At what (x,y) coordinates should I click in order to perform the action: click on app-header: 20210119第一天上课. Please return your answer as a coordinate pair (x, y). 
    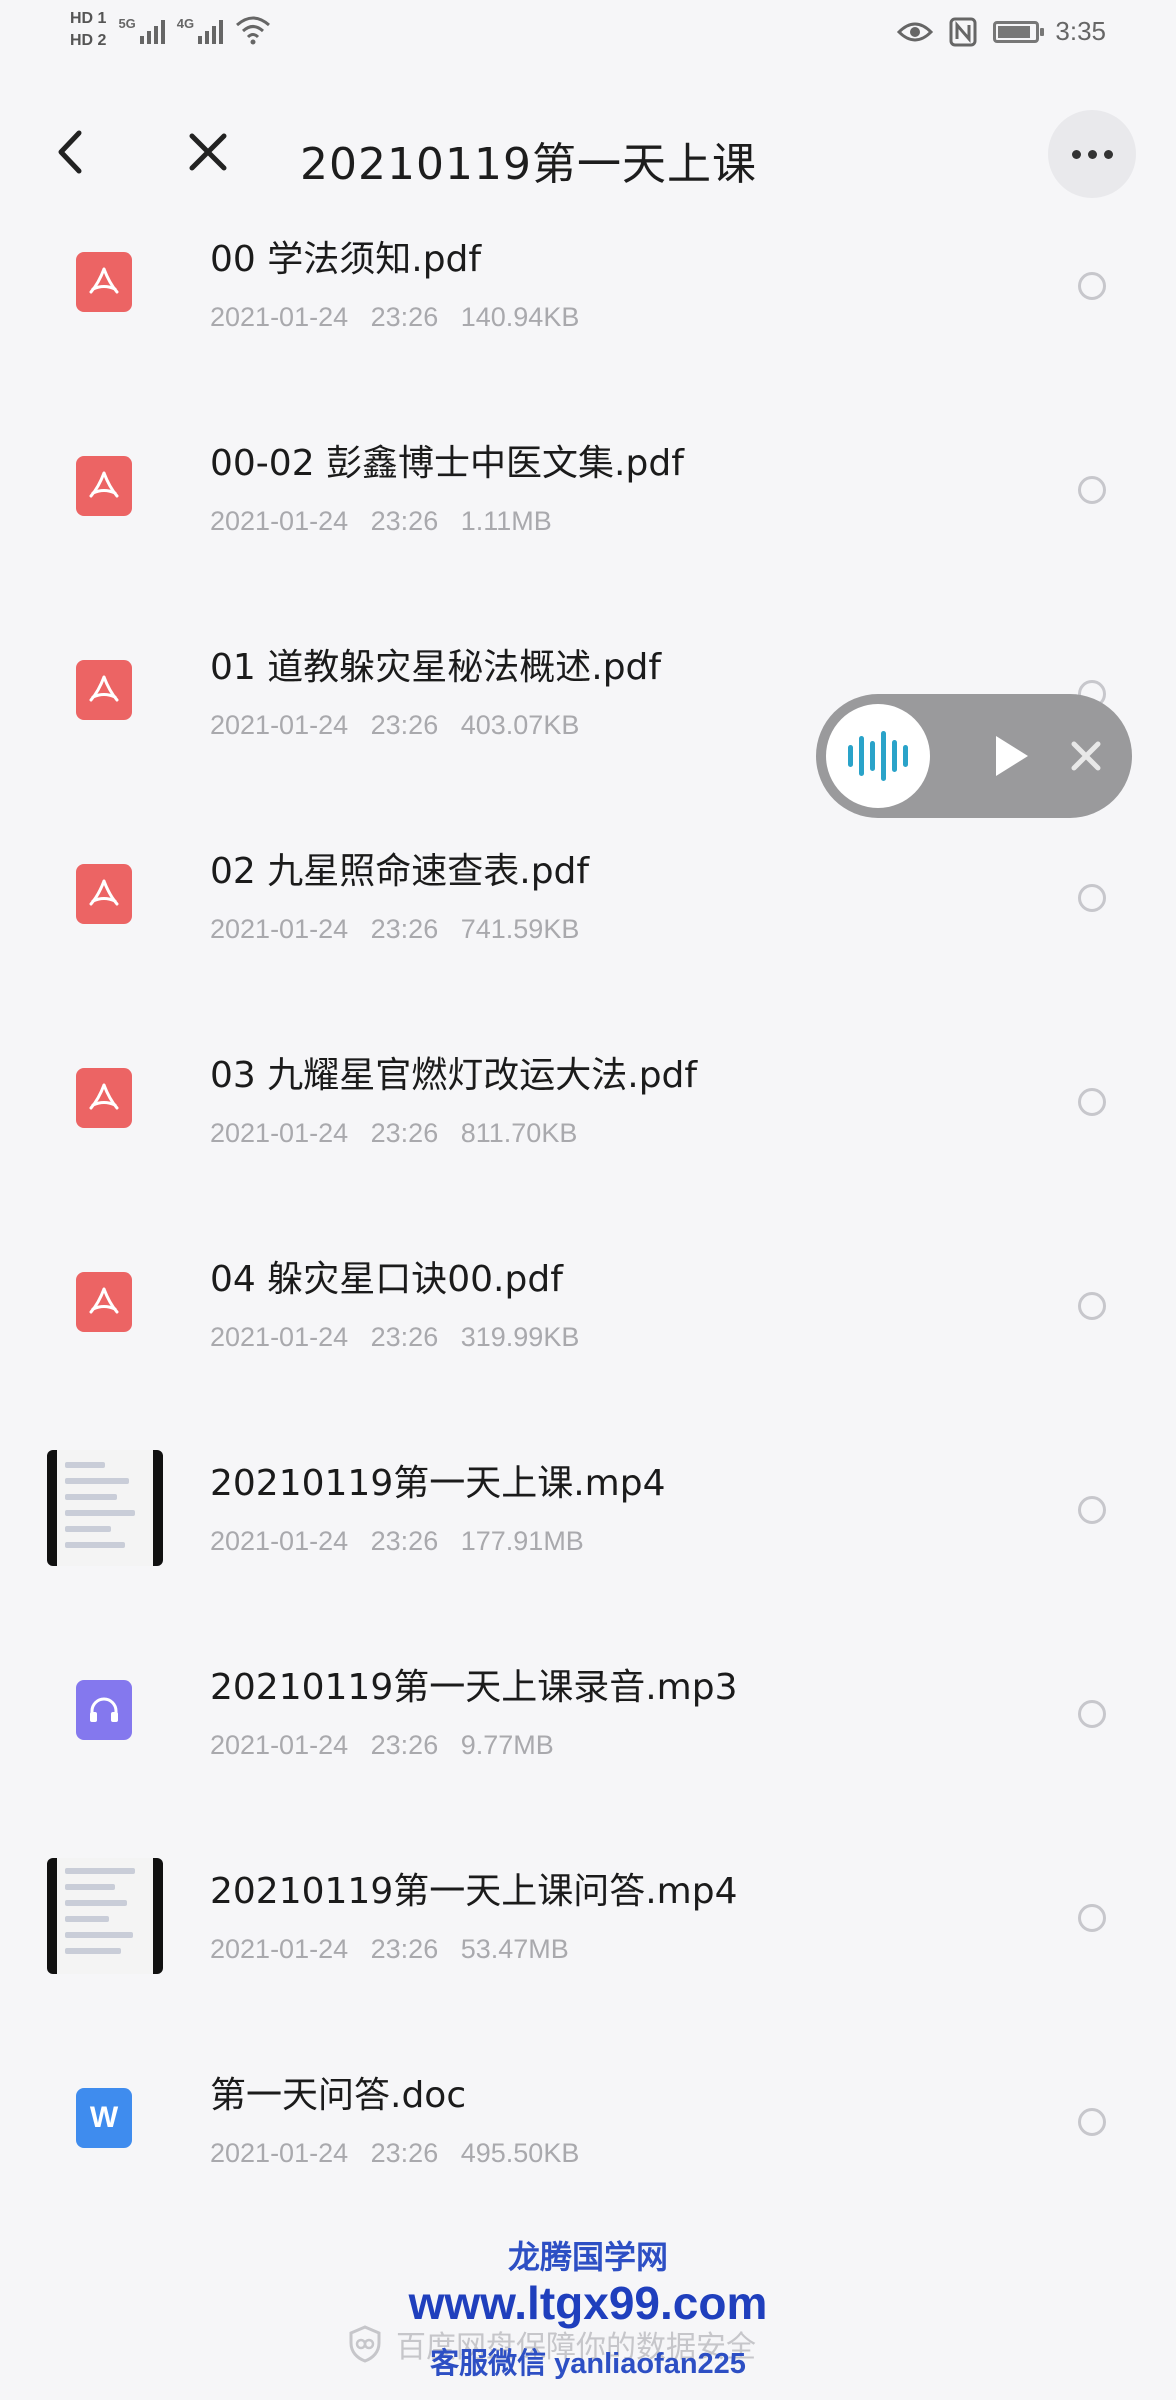
    Looking at the image, I should click on (588, 155).